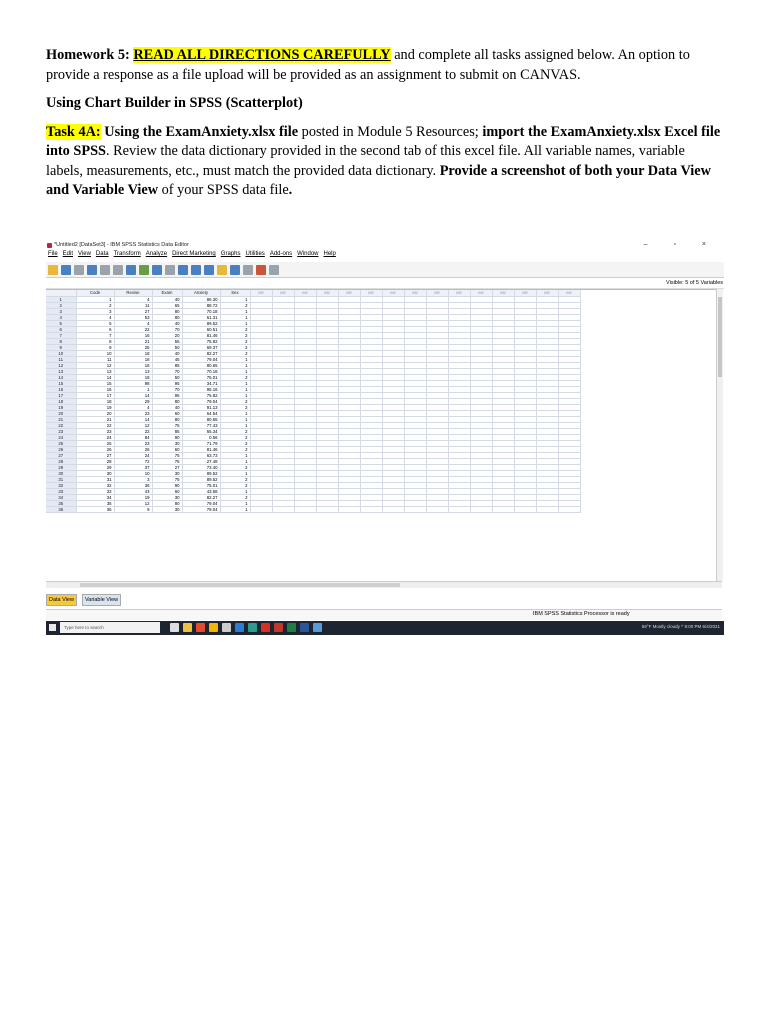 The height and width of the screenshot is (1024, 768). I want to click on task-label: Task 4A:, so click(73, 131).